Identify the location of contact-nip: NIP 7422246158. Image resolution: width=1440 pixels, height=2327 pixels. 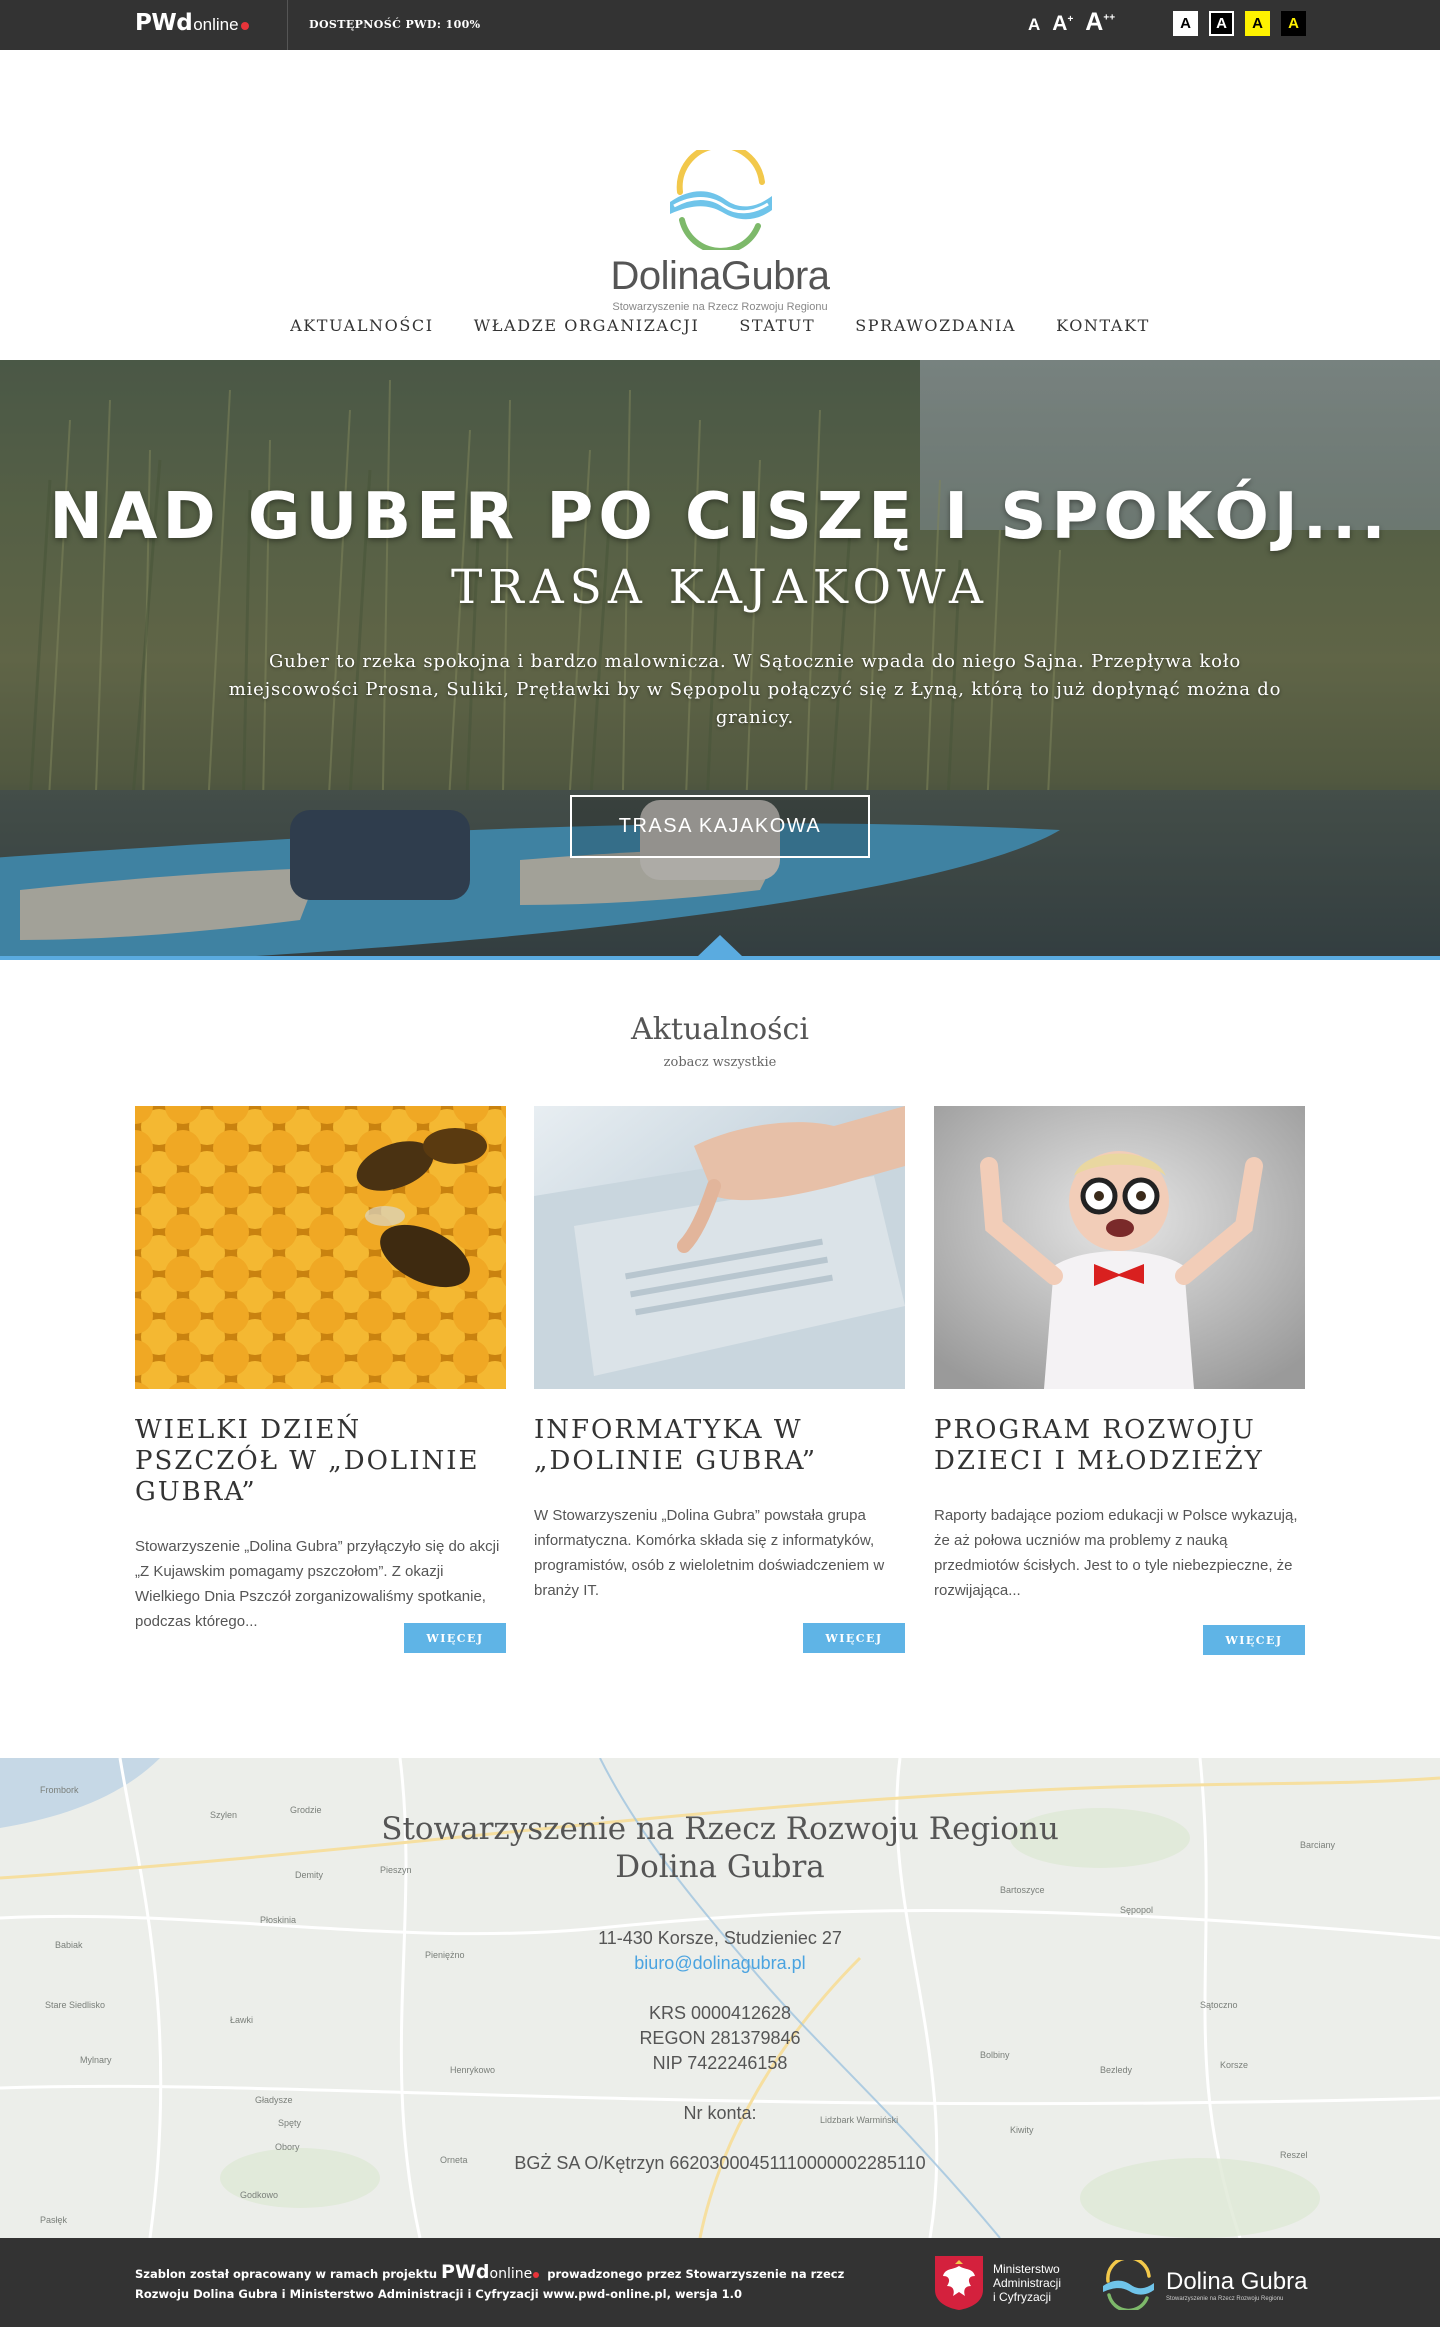
(720, 2063).